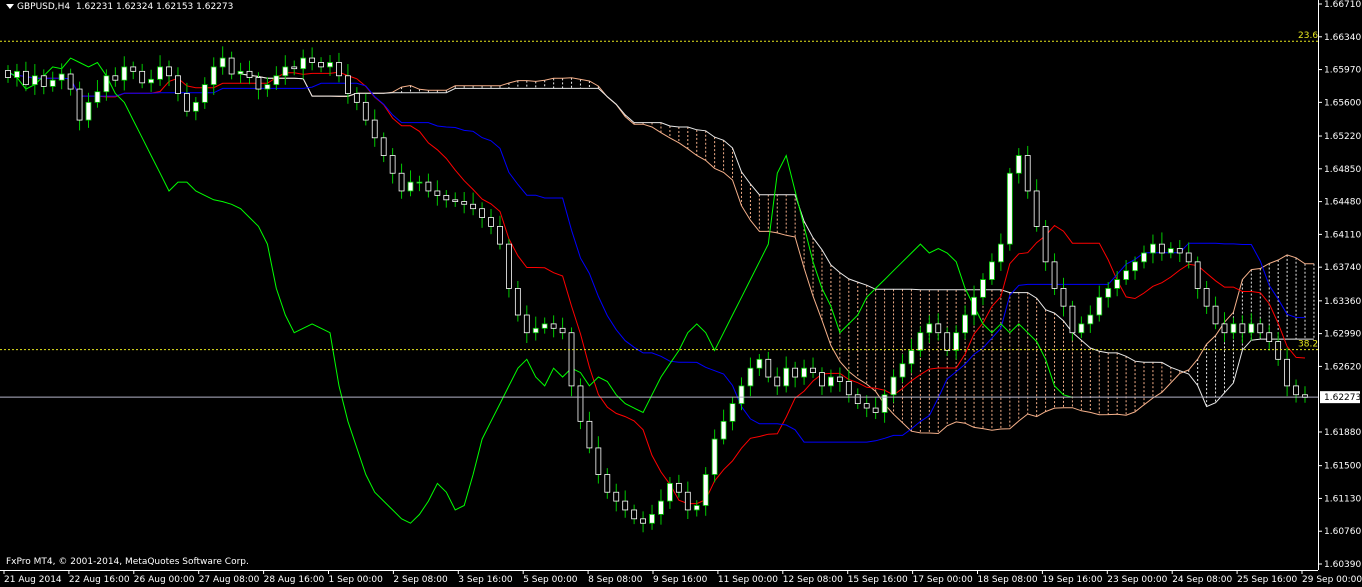 The image size is (1362, 587). What do you see at coordinates (33, 580) in the screenshot?
I see `x-tick-label: 21 Aug 2014` at bounding box center [33, 580].